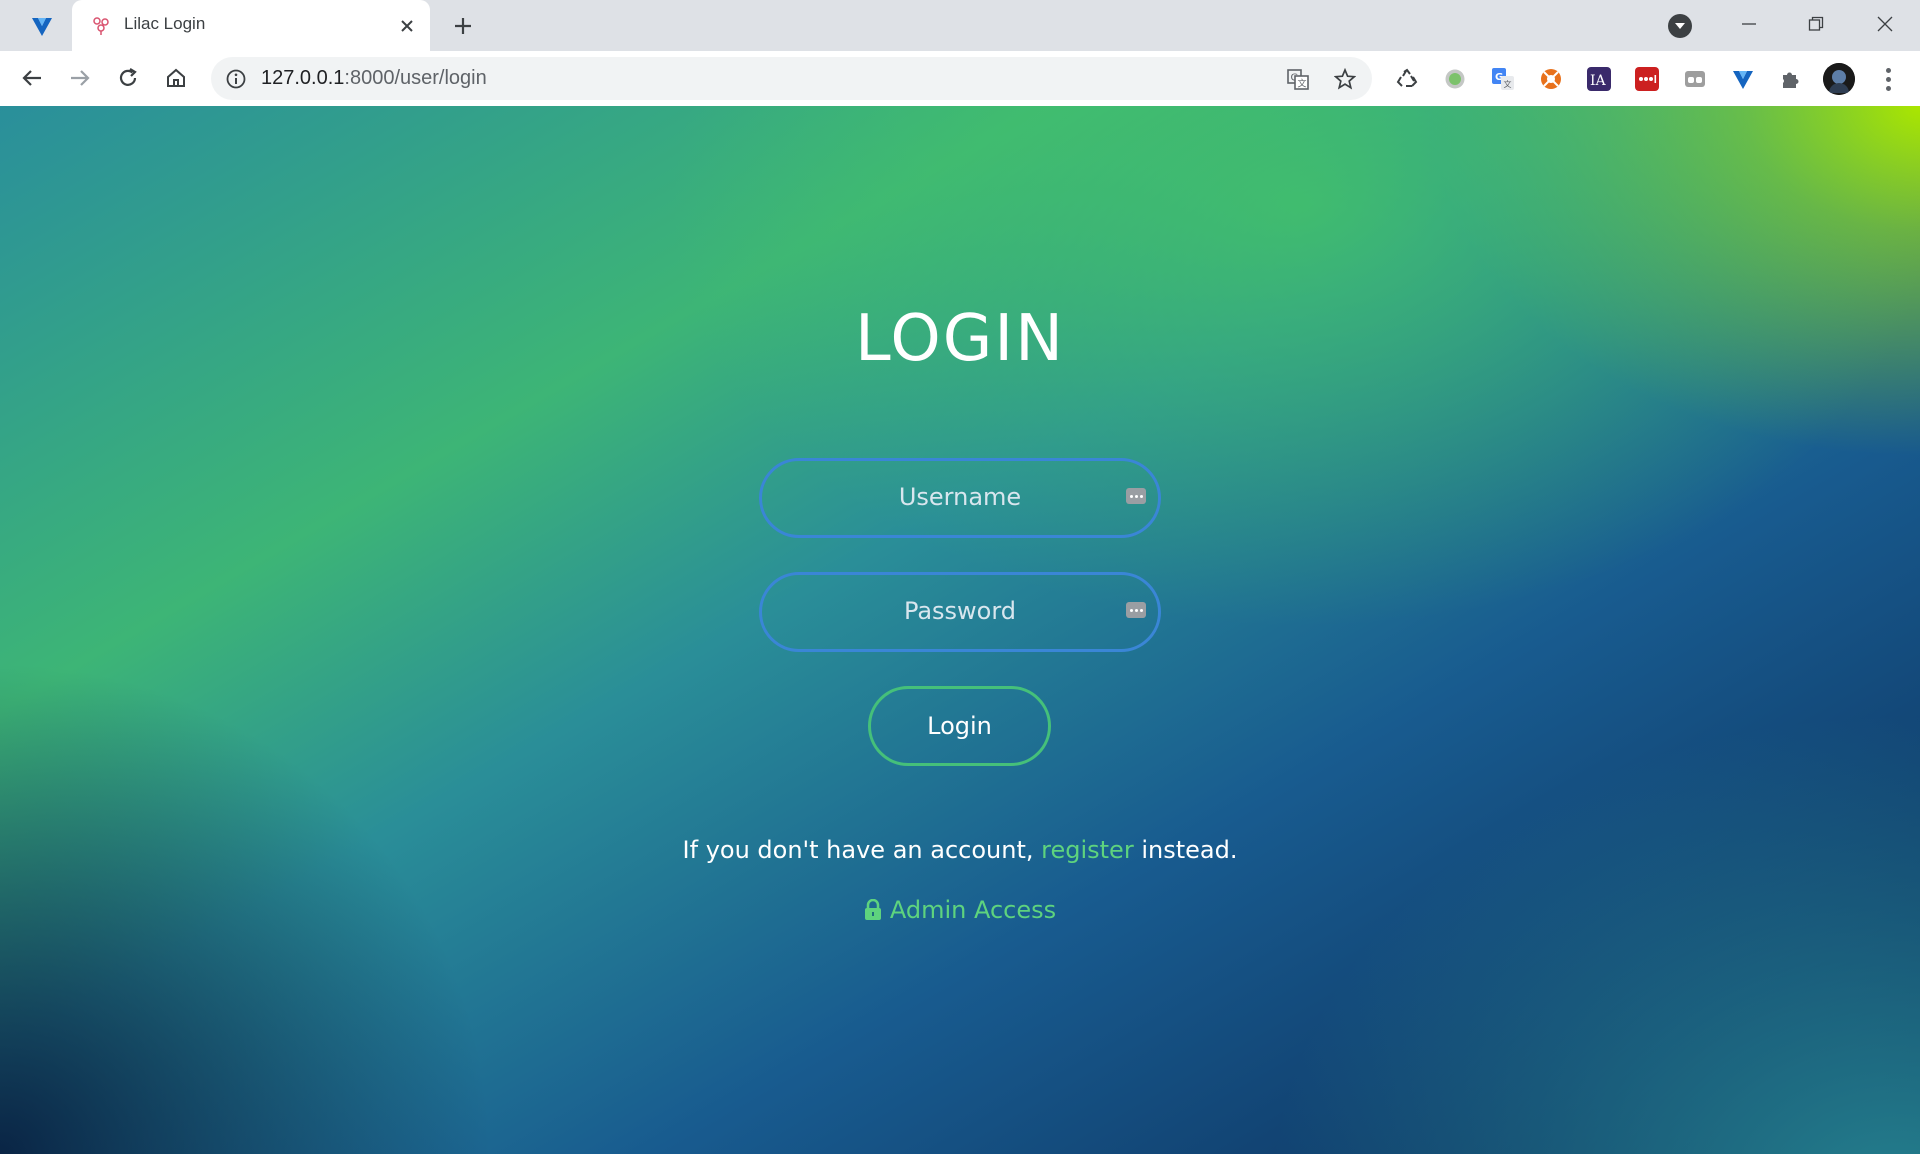  I want to click on incognito-icon, so click(1695, 79).